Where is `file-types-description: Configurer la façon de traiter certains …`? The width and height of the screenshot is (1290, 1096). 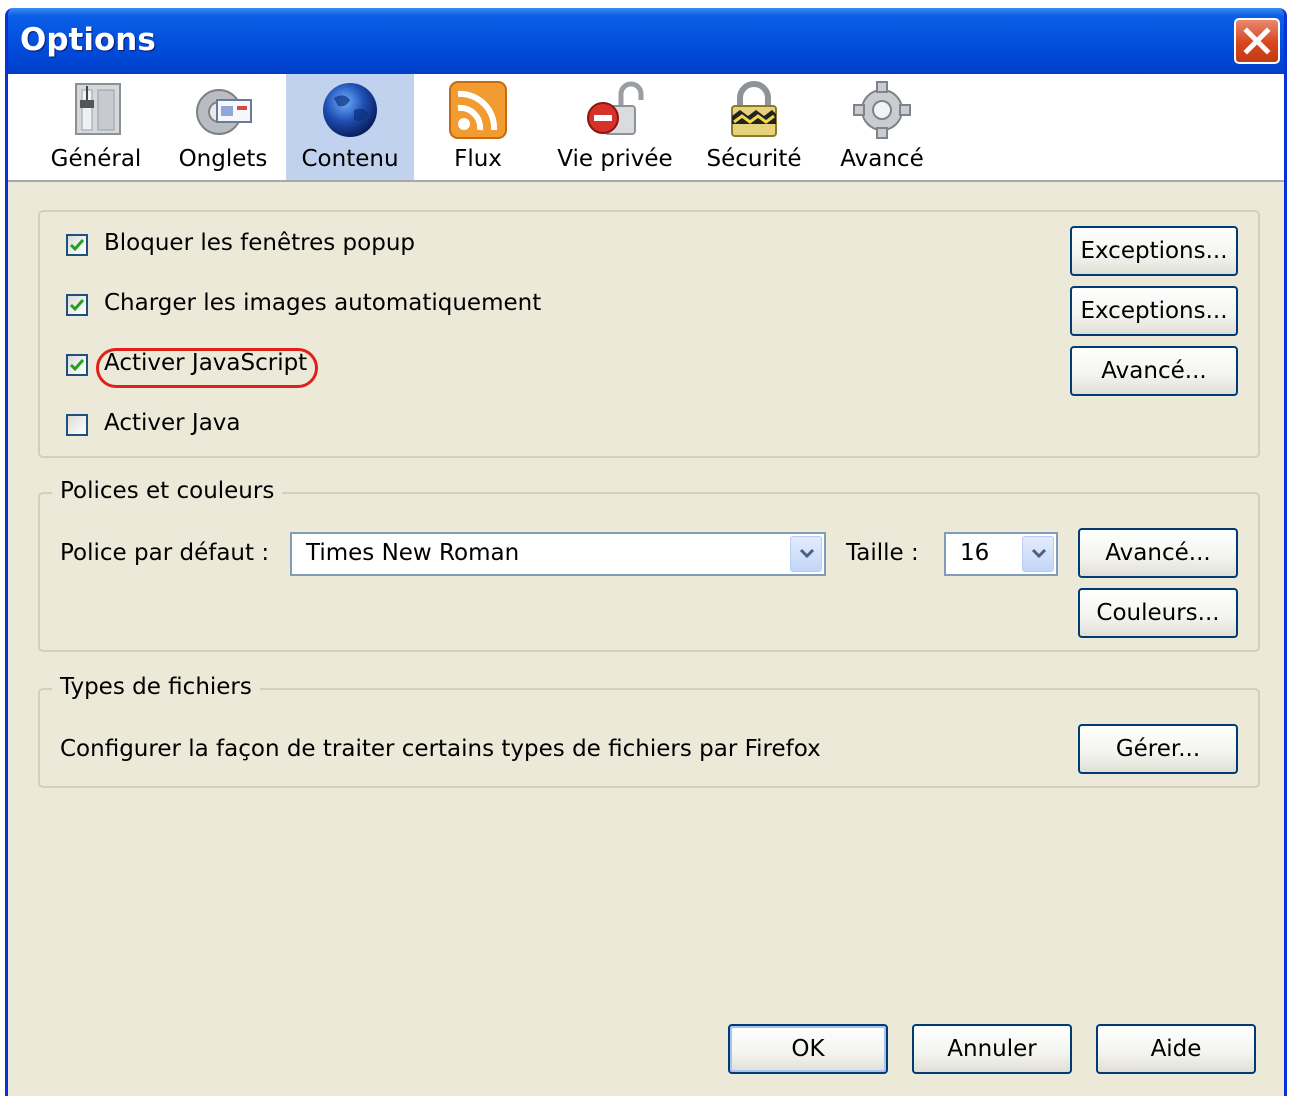
file-types-description: Configurer la façon de traiter certains … is located at coordinates (440, 749).